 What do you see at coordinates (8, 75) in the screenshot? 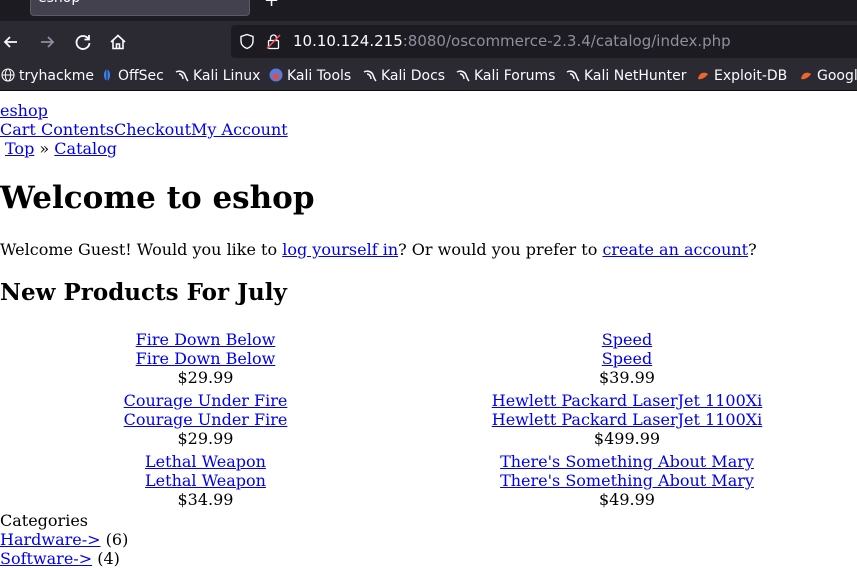
I see `globe-icon` at bounding box center [8, 75].